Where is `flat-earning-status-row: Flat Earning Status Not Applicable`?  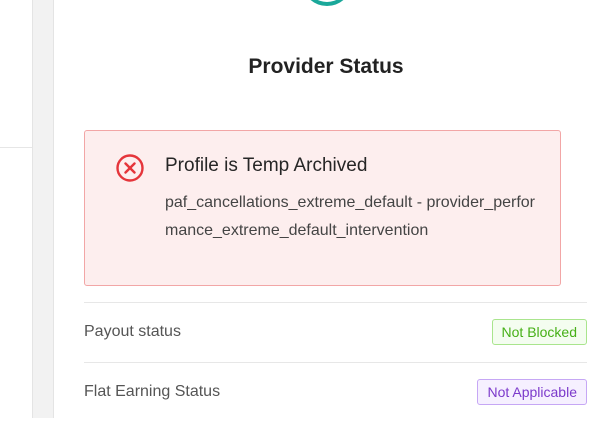
flat-earning-status-row: Flat Earning Status Not Applicable is located at coordinates (335, 392).